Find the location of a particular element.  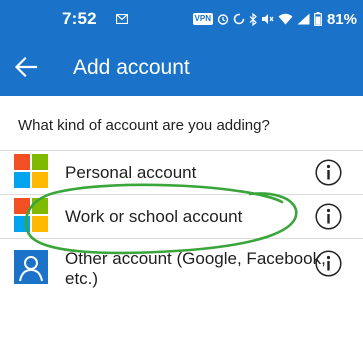

arrow-left-icon is located at coordinates (26, 67).